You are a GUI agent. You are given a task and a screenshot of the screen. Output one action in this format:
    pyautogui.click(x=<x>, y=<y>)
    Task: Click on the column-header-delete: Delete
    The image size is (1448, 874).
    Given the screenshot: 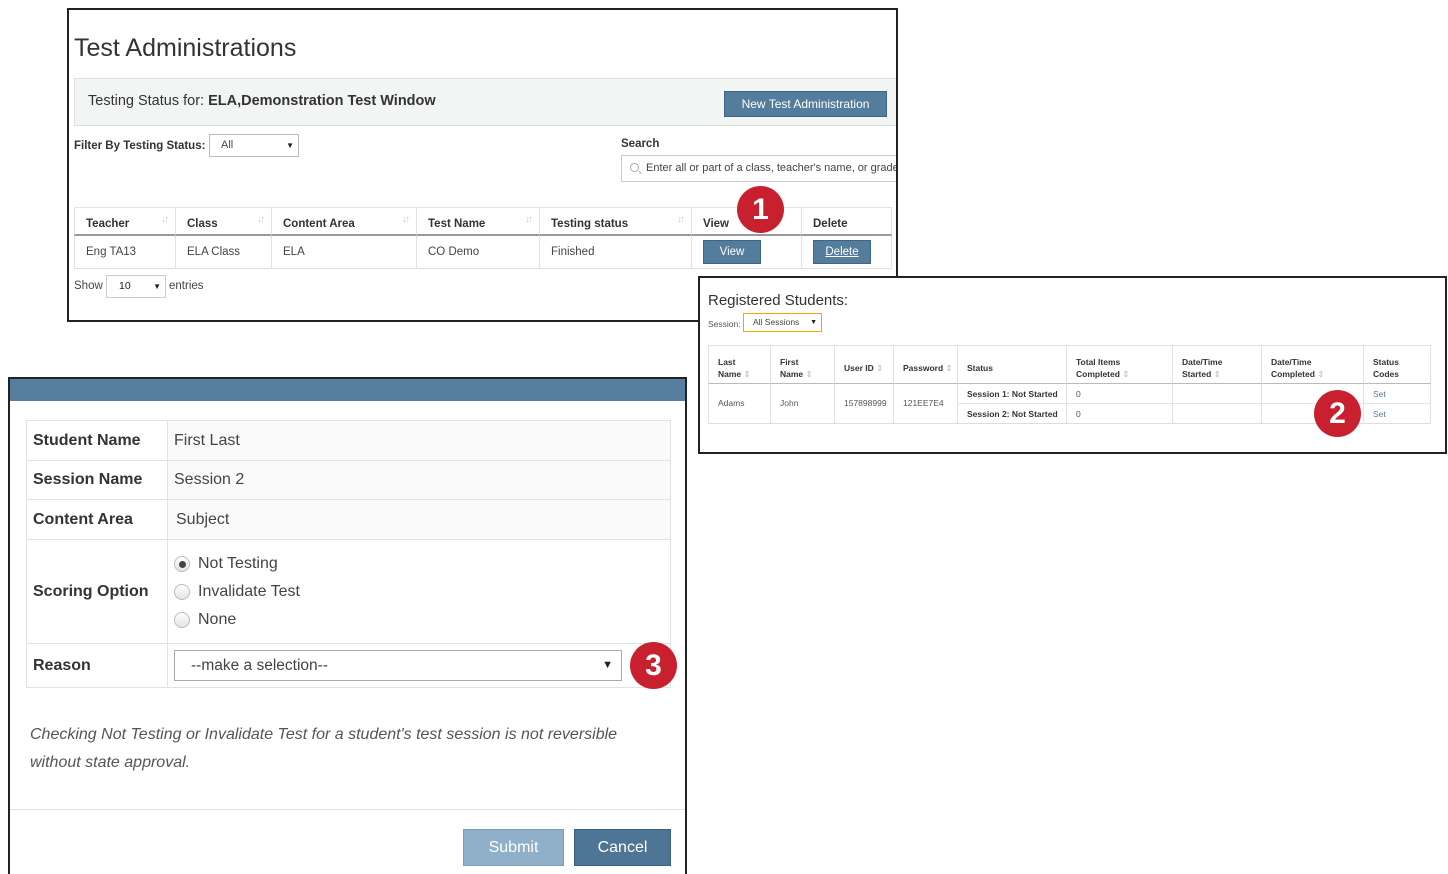 What is the action you would take?
    pyautogui.click(x=847, y=222)
    